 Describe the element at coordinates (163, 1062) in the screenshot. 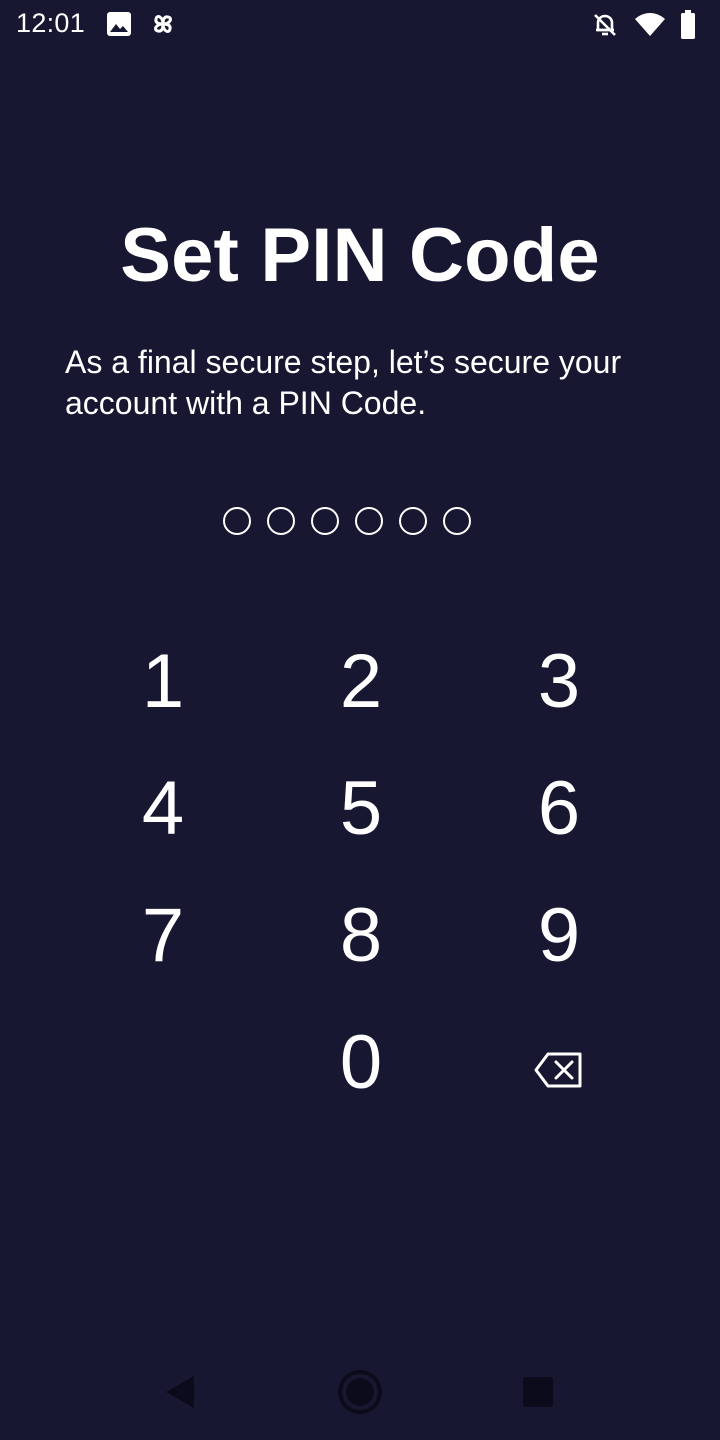

I see `keypad-empty-slot` at that location.